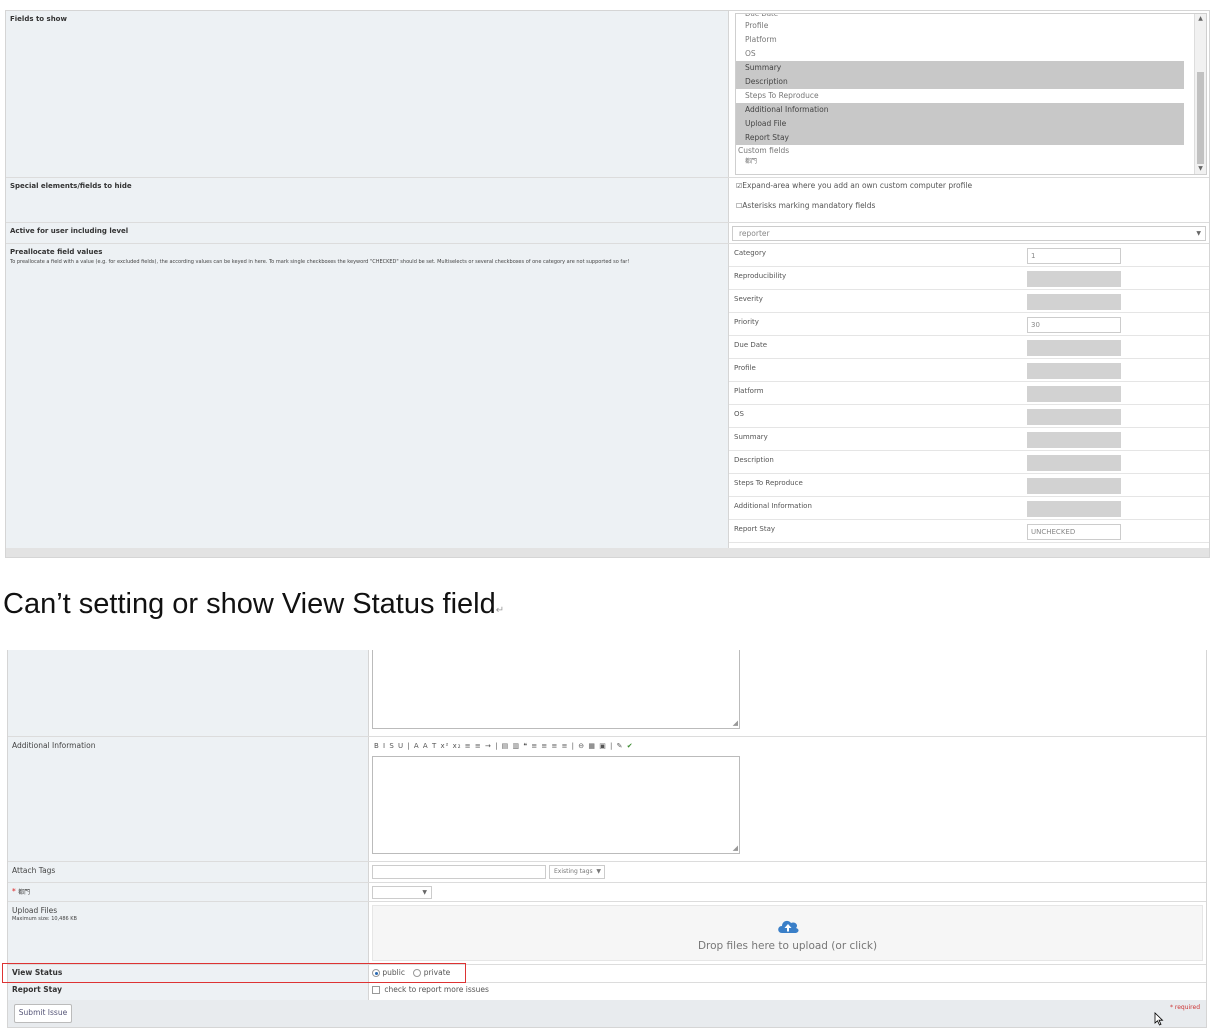  What do you see at coordinates (960, 26) in the screenshot?
I see `list-item: Profile` at bounding box center [960, 26].